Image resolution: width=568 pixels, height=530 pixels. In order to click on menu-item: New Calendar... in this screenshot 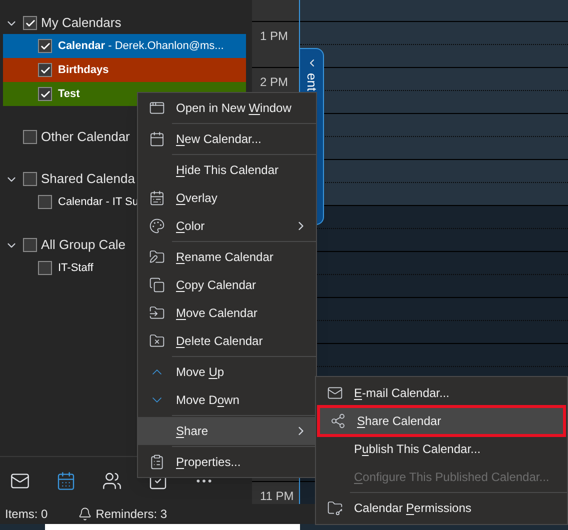, I will do `click(227, 139)`.